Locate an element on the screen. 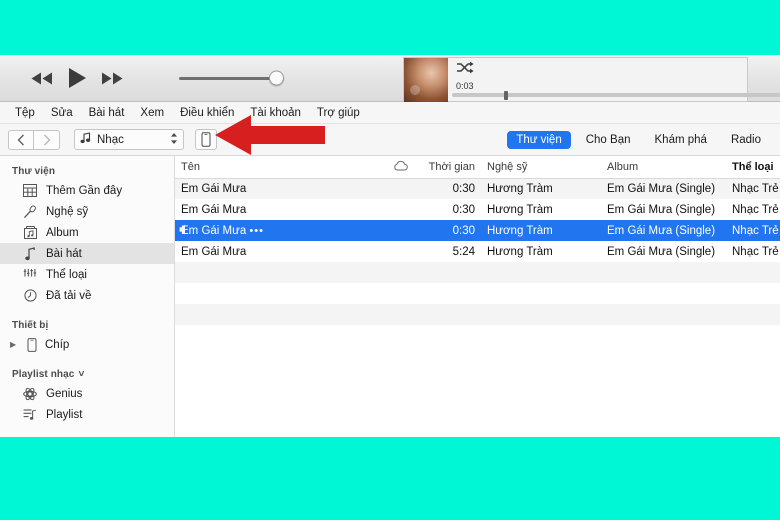  lcd-left-column: 0:03 is located at coordinates (614, 79).